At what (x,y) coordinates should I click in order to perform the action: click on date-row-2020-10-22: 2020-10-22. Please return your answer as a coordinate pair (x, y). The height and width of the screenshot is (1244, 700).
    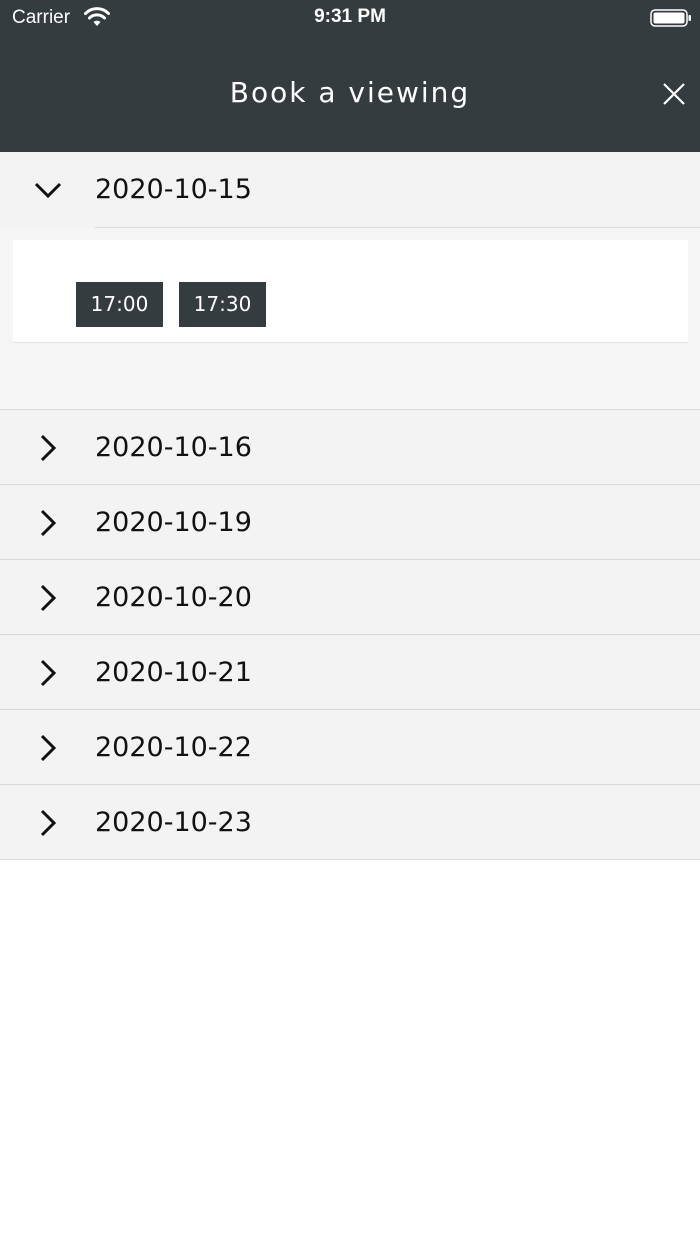
    Looking at the image, I should click on (350, 747).